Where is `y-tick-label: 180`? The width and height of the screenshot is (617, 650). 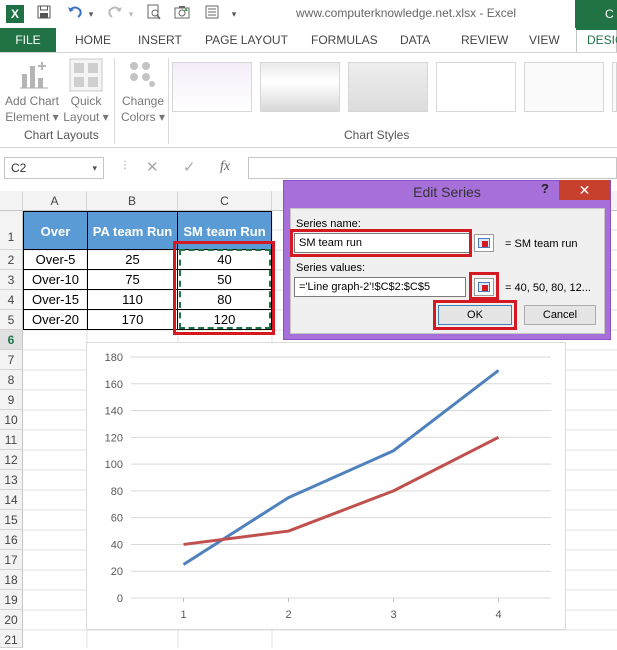 y-tick-label: 180 is located at coordinates (114, 358).